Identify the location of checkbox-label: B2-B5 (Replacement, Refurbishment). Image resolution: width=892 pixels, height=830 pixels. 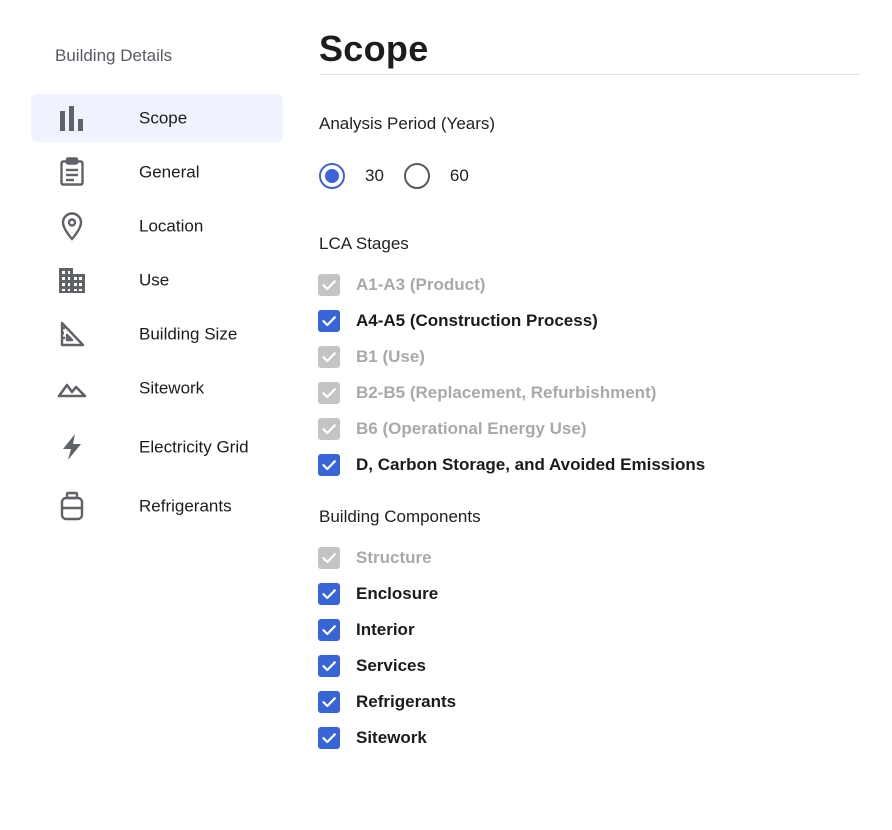
(506, 392).